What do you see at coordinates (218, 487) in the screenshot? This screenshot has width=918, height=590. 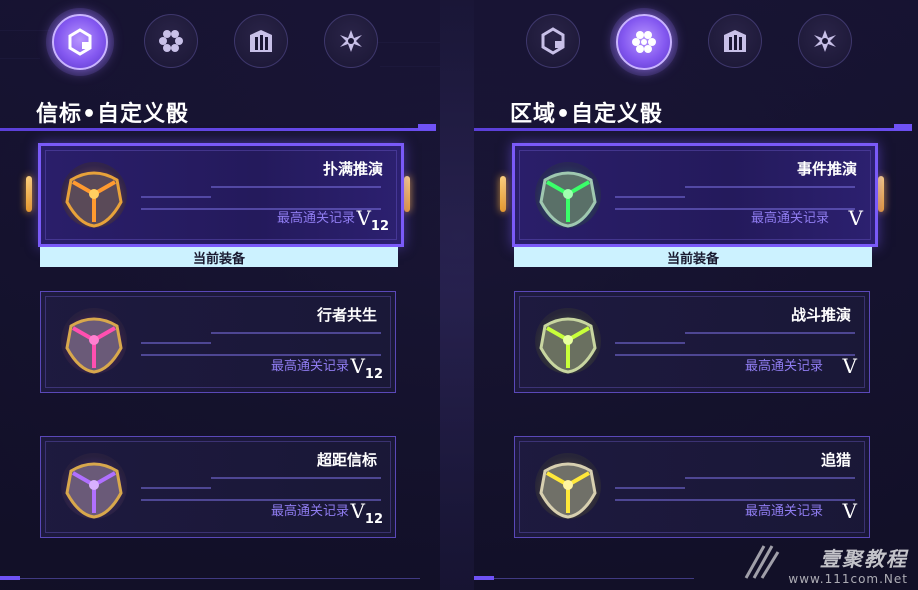 I see `dice-card: 超距信标 最高通关记录 V12` at bounding box center [218, 487].